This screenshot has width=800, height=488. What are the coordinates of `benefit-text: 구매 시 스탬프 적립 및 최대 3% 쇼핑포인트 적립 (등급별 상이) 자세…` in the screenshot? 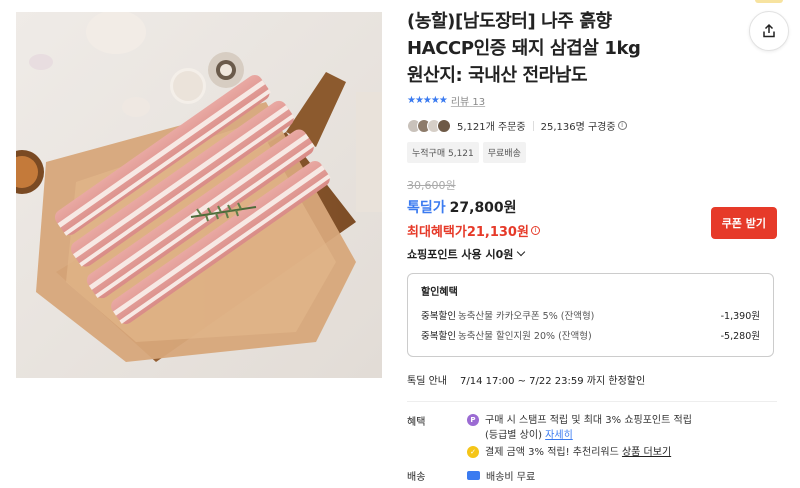 It's located at (588, 428).